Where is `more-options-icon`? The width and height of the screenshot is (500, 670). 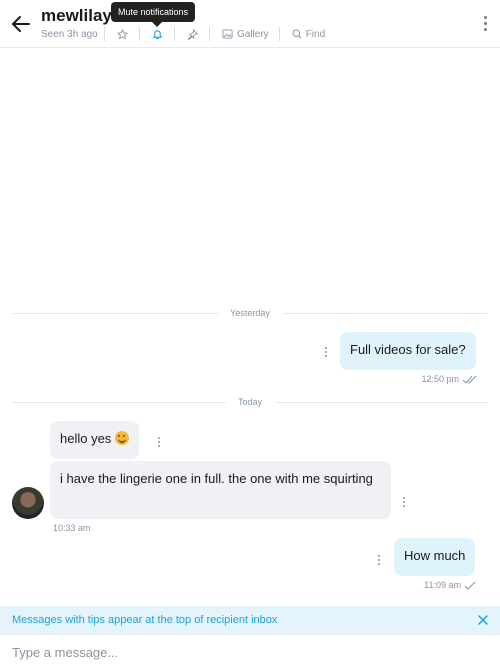 more-options-icon is located at coordinates (485, 25).